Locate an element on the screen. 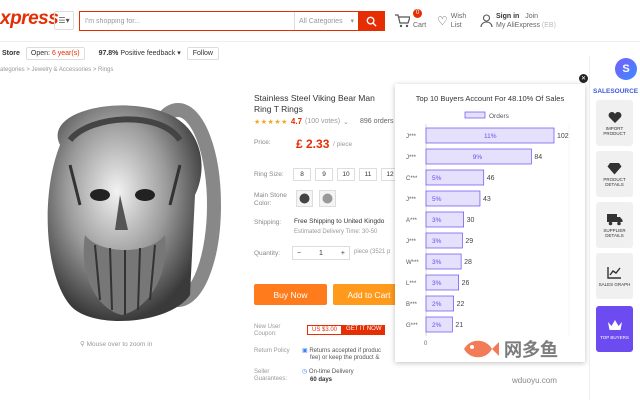 This screenshot has height=400, width=640. store-open-label: Open: is located at coordinates (40, 53).